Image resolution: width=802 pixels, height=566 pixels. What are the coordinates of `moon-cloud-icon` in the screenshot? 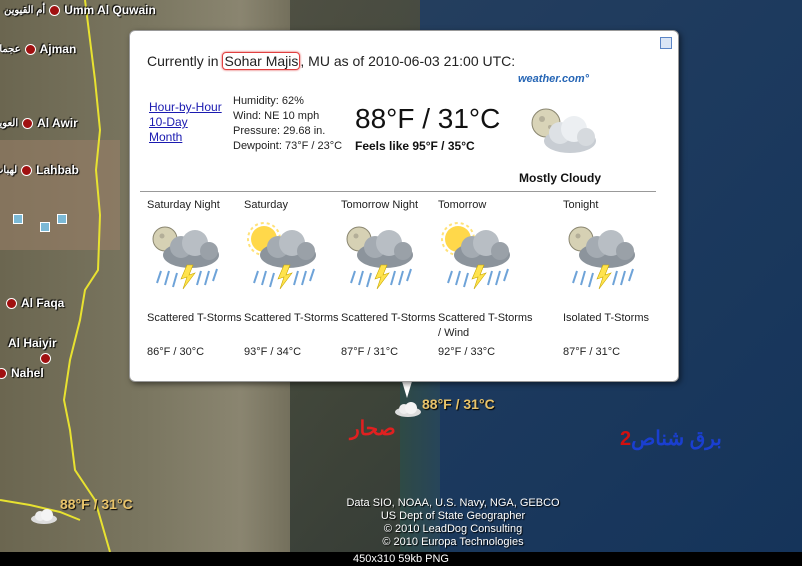 It's located at (563, 130).